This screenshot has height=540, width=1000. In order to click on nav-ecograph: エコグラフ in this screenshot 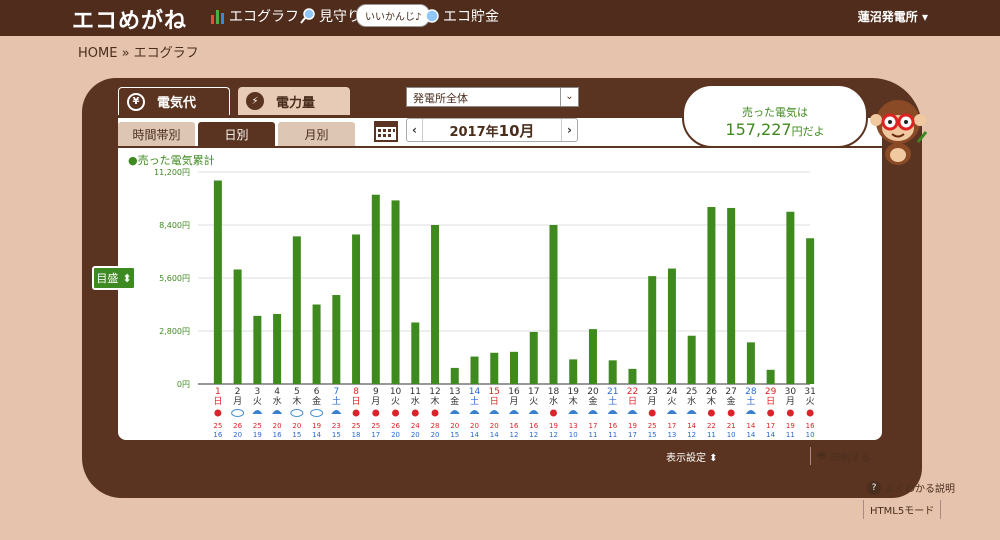, I will do `click(254, 16)`.